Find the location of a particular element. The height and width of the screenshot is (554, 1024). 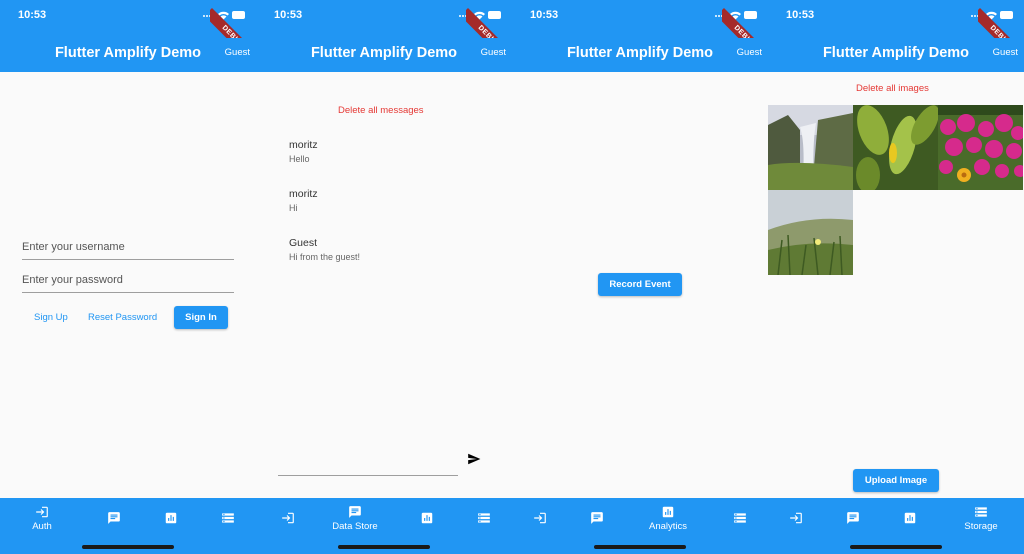

message-author: Guest is located at coordinates (303, 243).